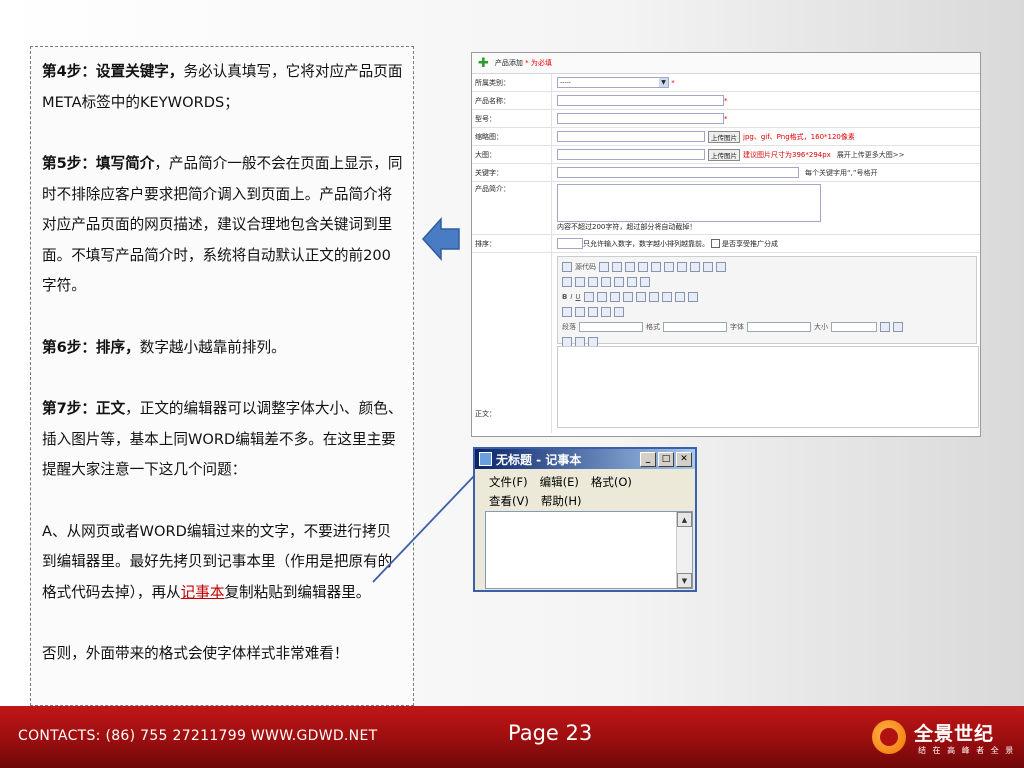  Describe the element at coordinates (508, 63) in the screenshot. I see `form-header-title: 产品添加` at that location.